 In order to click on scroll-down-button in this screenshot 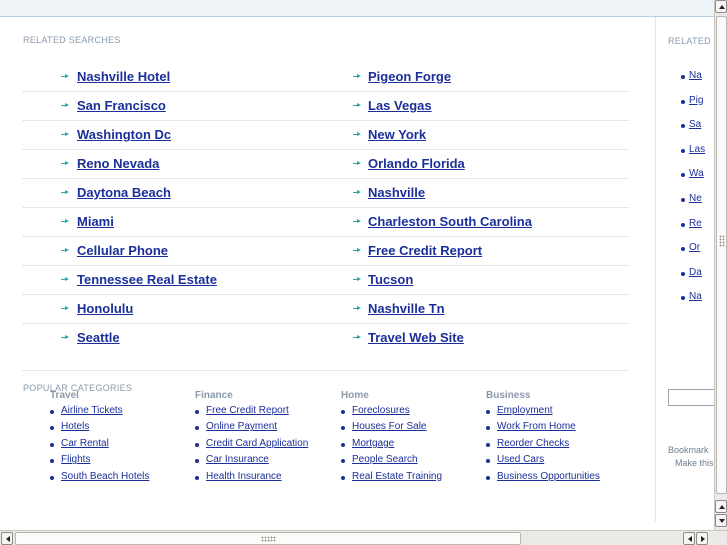, I will do `click(721, 520)`.